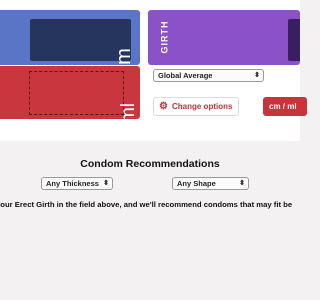  I want to click on volume-unit-label: ml, so click(128, 110).